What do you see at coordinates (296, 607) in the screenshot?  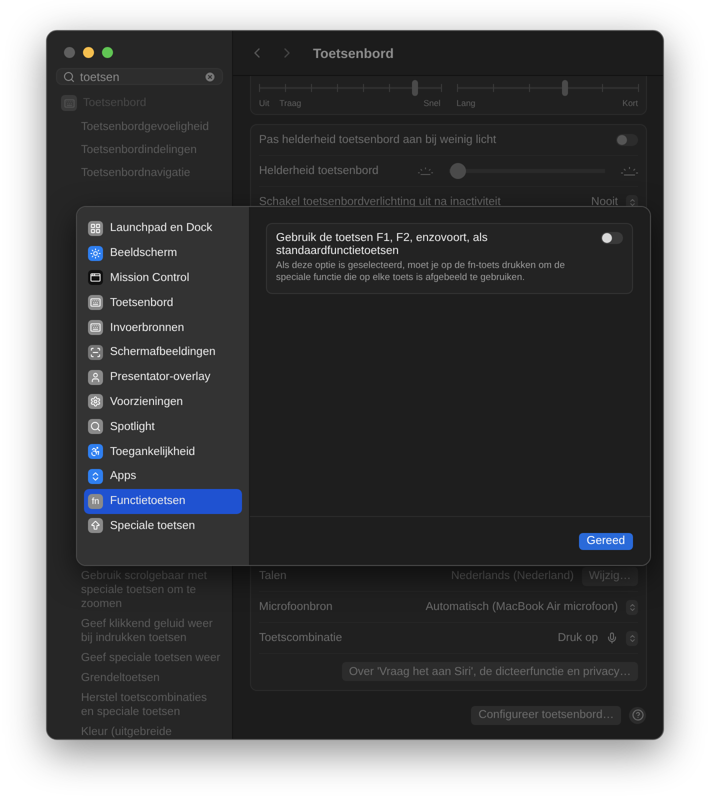 I see `setting-label: Microfoonbron` at bounding box center [296, 607].